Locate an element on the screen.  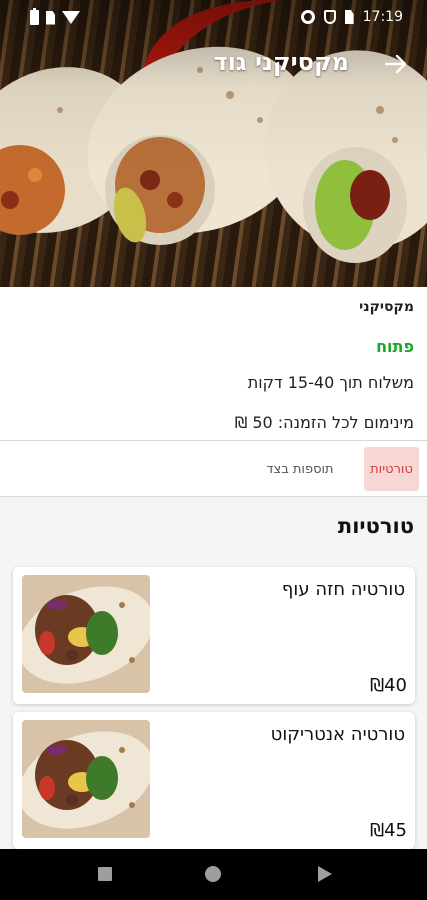
system-nav-bar is located at coordinates (213, 874).